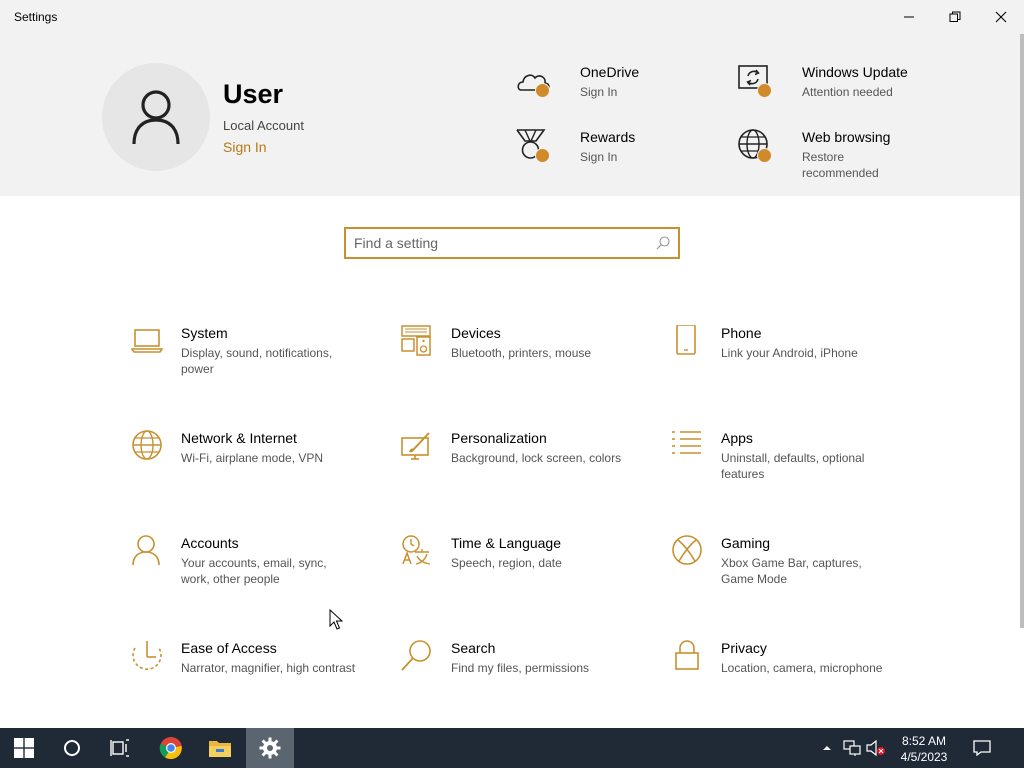  I want to click on windows-update-title: Windows Update, so click(855, 72).